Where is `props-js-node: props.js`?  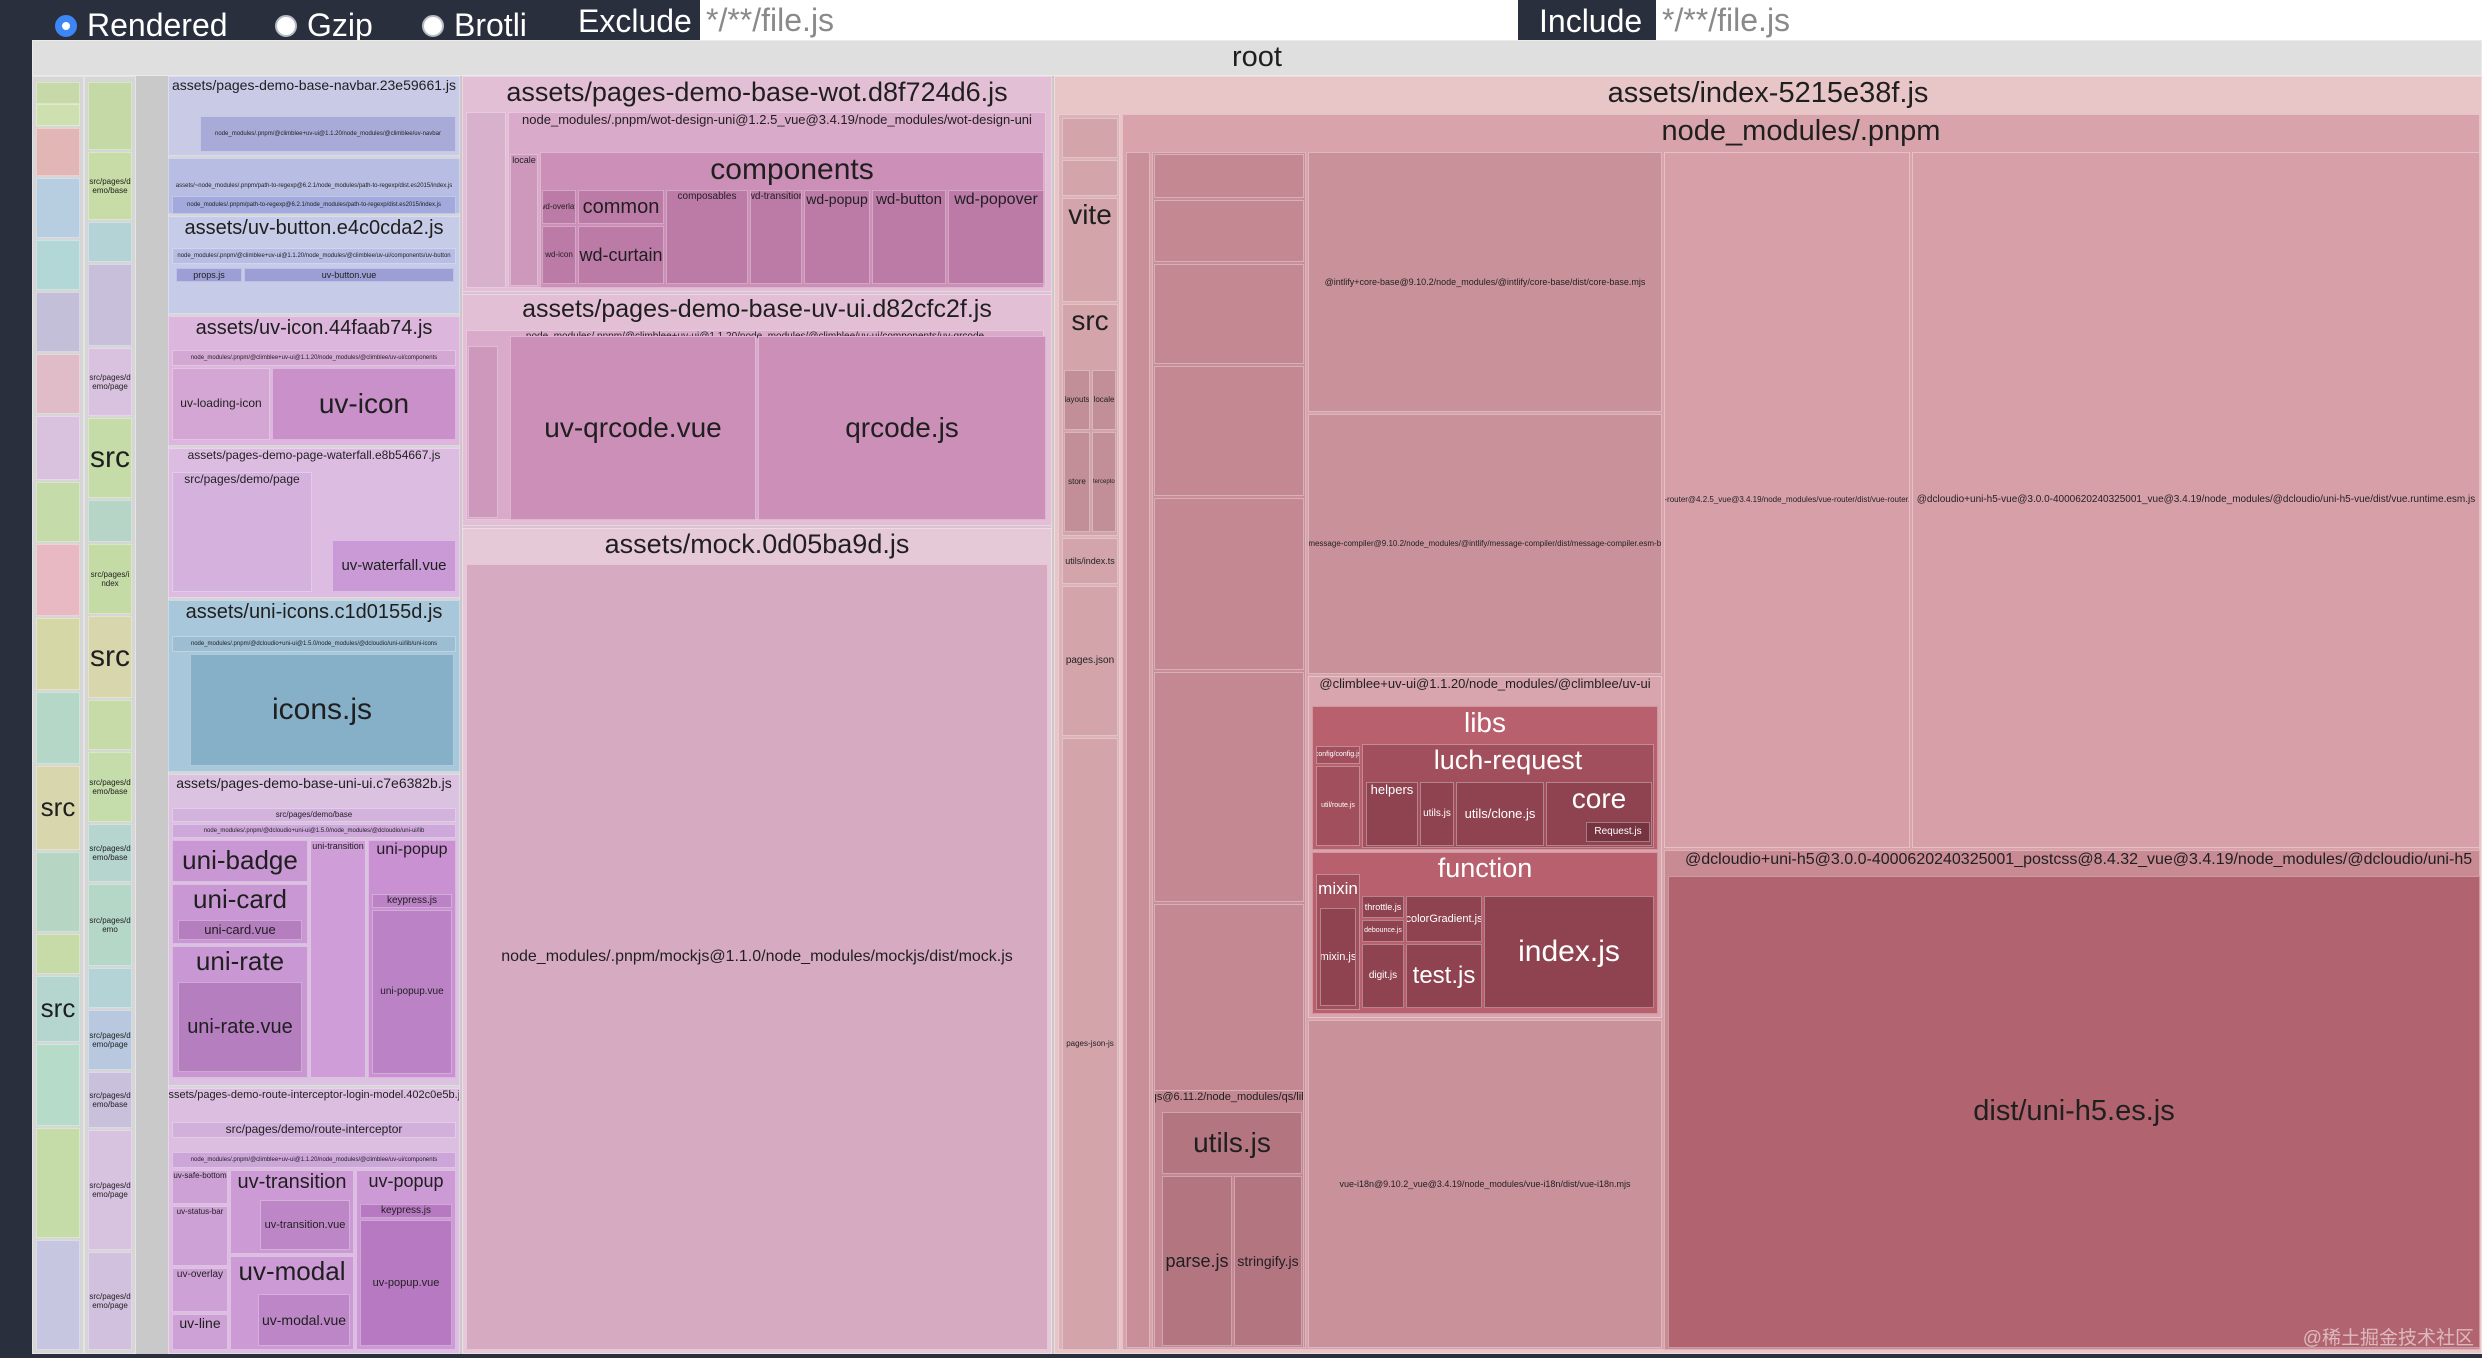
props-js-node: props.js is located at coordinates (209, 275).